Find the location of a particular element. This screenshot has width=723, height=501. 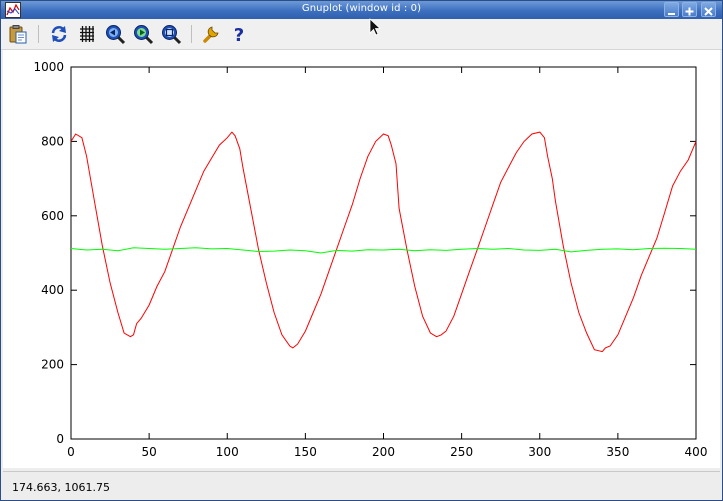

y-tick-label: 1000 is located at coordinates (48, 67).